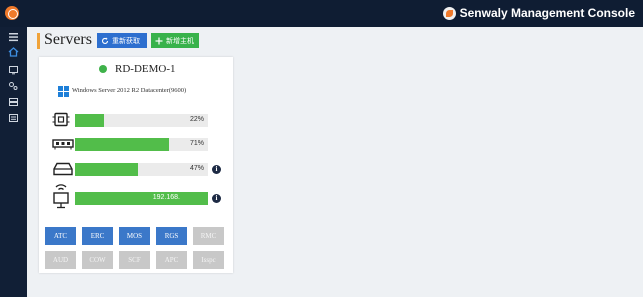 Image resolution: width=643 pixels, height=297 pixels. What do you see at coordinates (63, 144) in the screenshot?
I see `memory-icon` at bounding box center [63, 144].